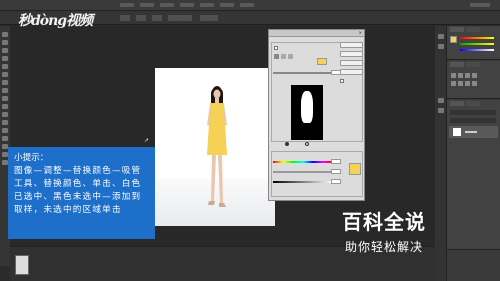 Image resolution: width=500 pixels, height=281 pixels. I want to click on replace-color-dialog: ✕, so click(316, 115).